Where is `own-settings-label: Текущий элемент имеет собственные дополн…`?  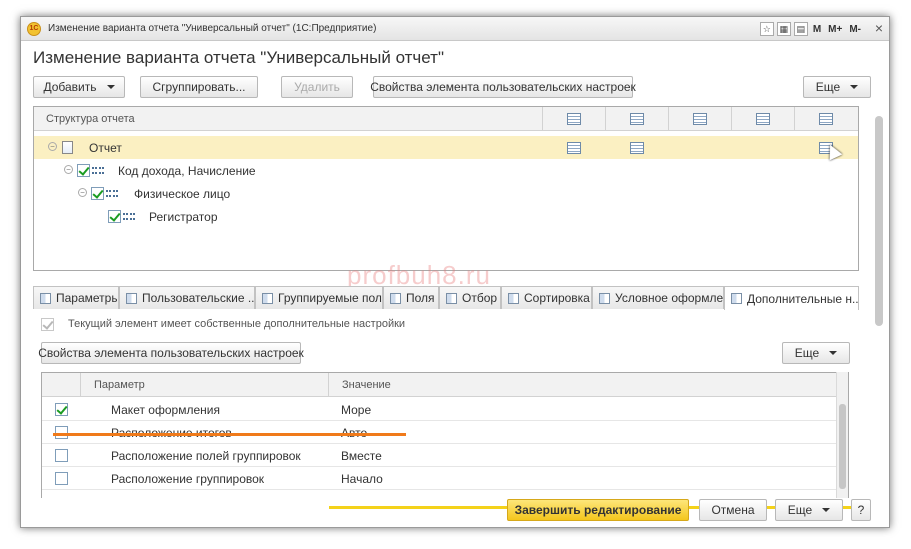
own-settings-label: Текущий элемент имеет собственные дополн… is located at coordinates (237, 324).